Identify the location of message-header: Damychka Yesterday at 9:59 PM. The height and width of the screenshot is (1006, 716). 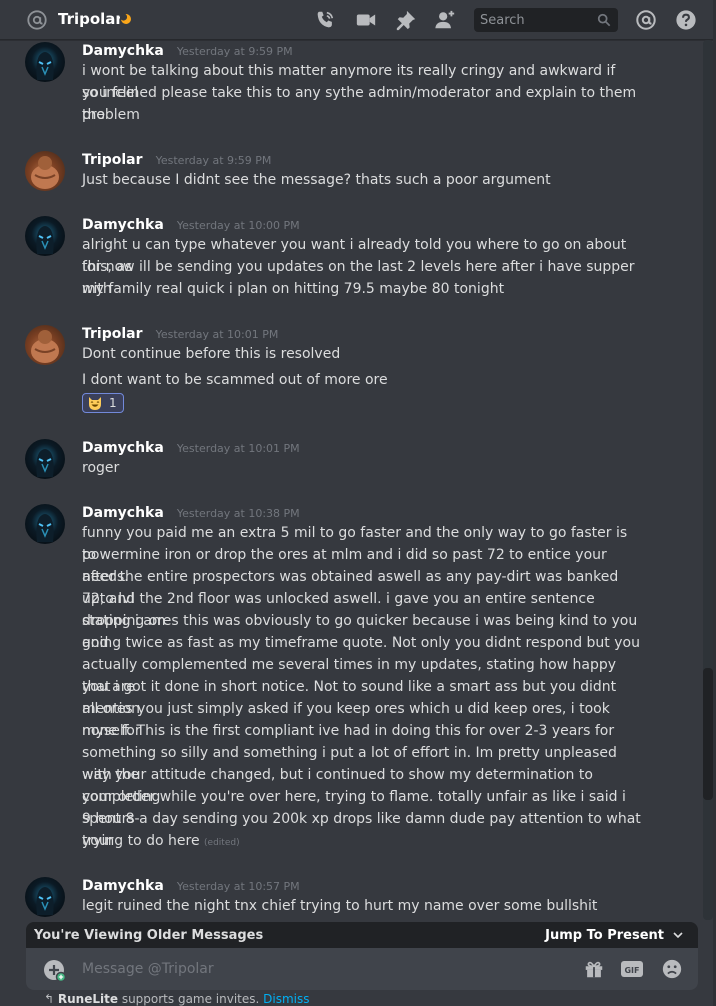
(187, 49).